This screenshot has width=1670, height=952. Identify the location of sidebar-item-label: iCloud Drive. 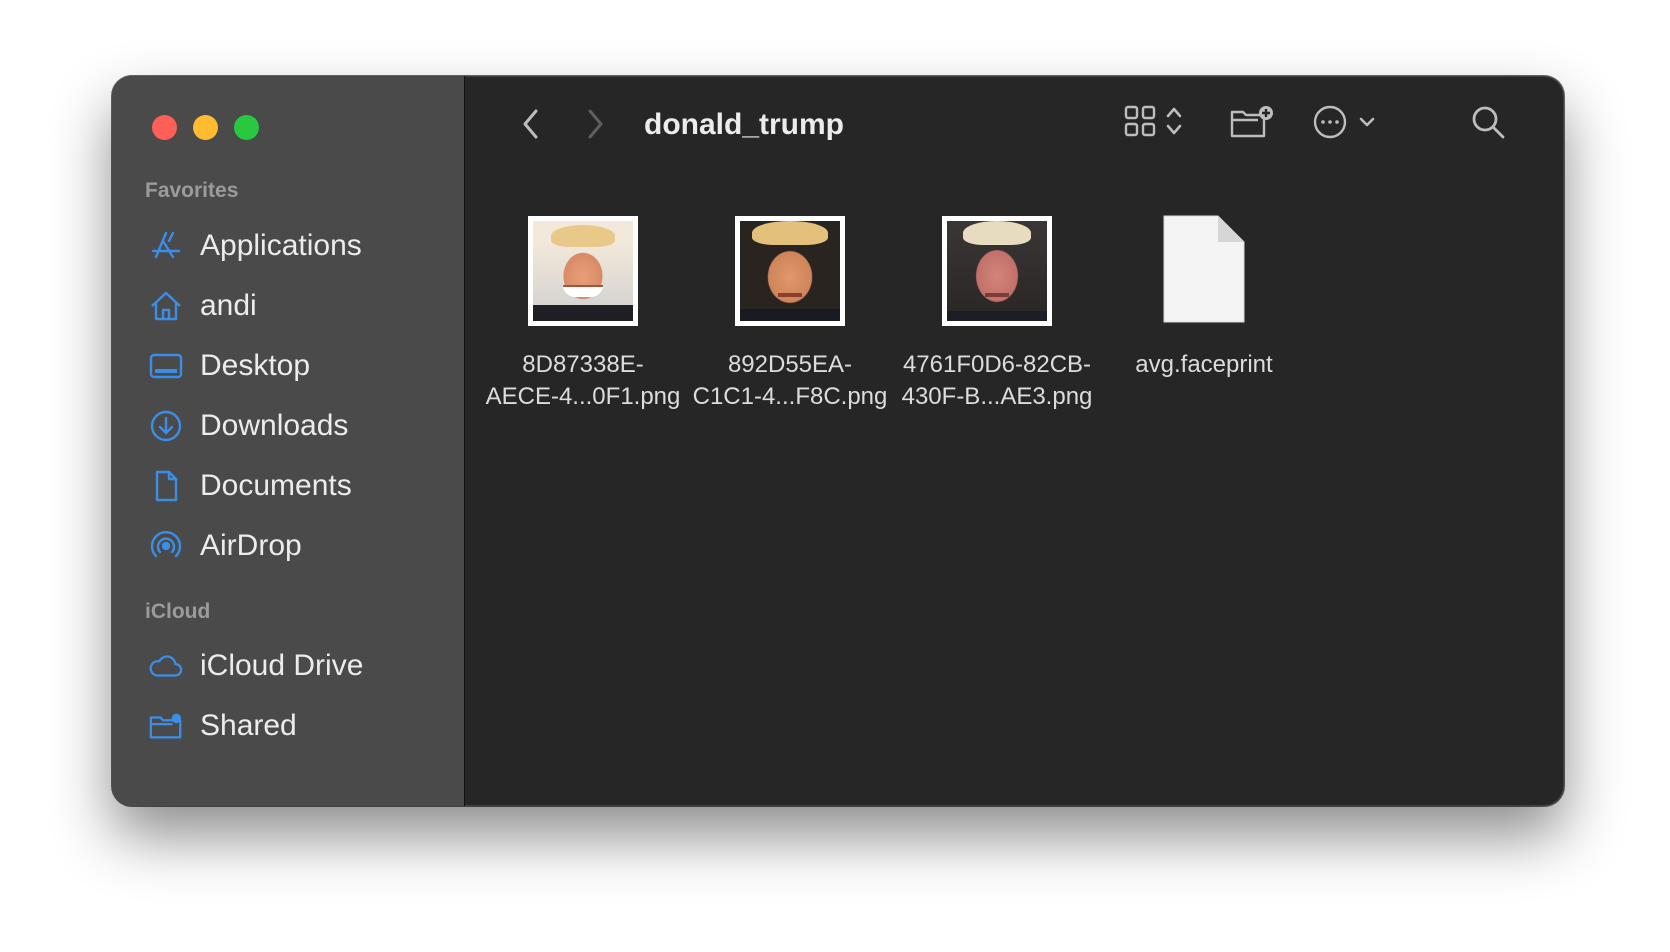
(282, 665).